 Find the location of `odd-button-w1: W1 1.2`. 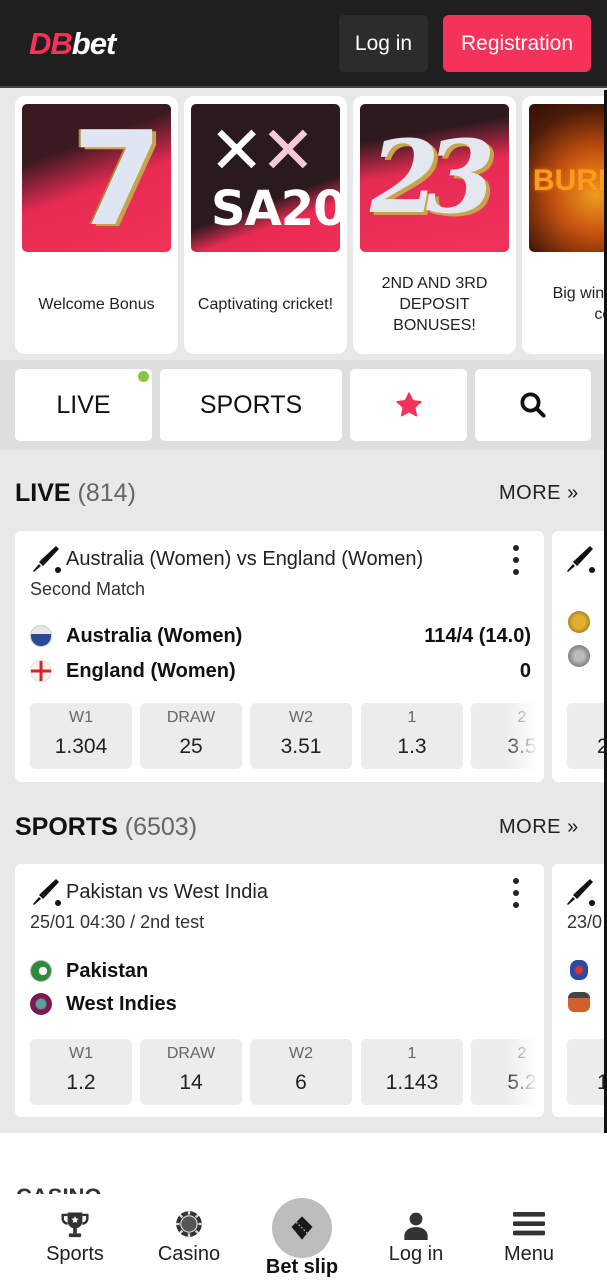

odd-button-w1: W1 1.2 is located at coordinates (81, 1072).